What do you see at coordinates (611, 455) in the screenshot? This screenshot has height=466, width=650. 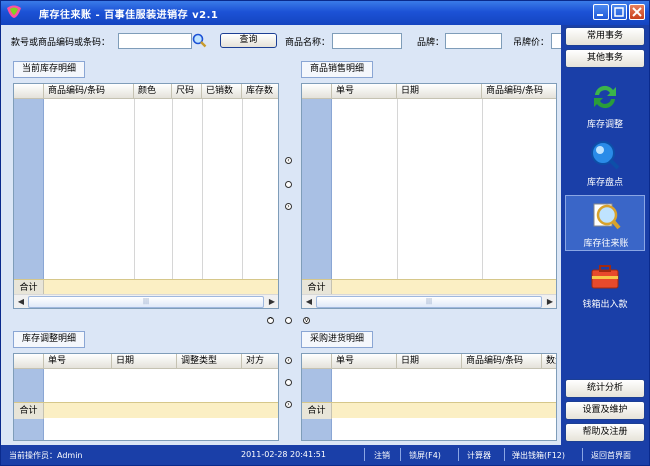 I see `home-link: 返回首界面` at bounding box center [611, 455].